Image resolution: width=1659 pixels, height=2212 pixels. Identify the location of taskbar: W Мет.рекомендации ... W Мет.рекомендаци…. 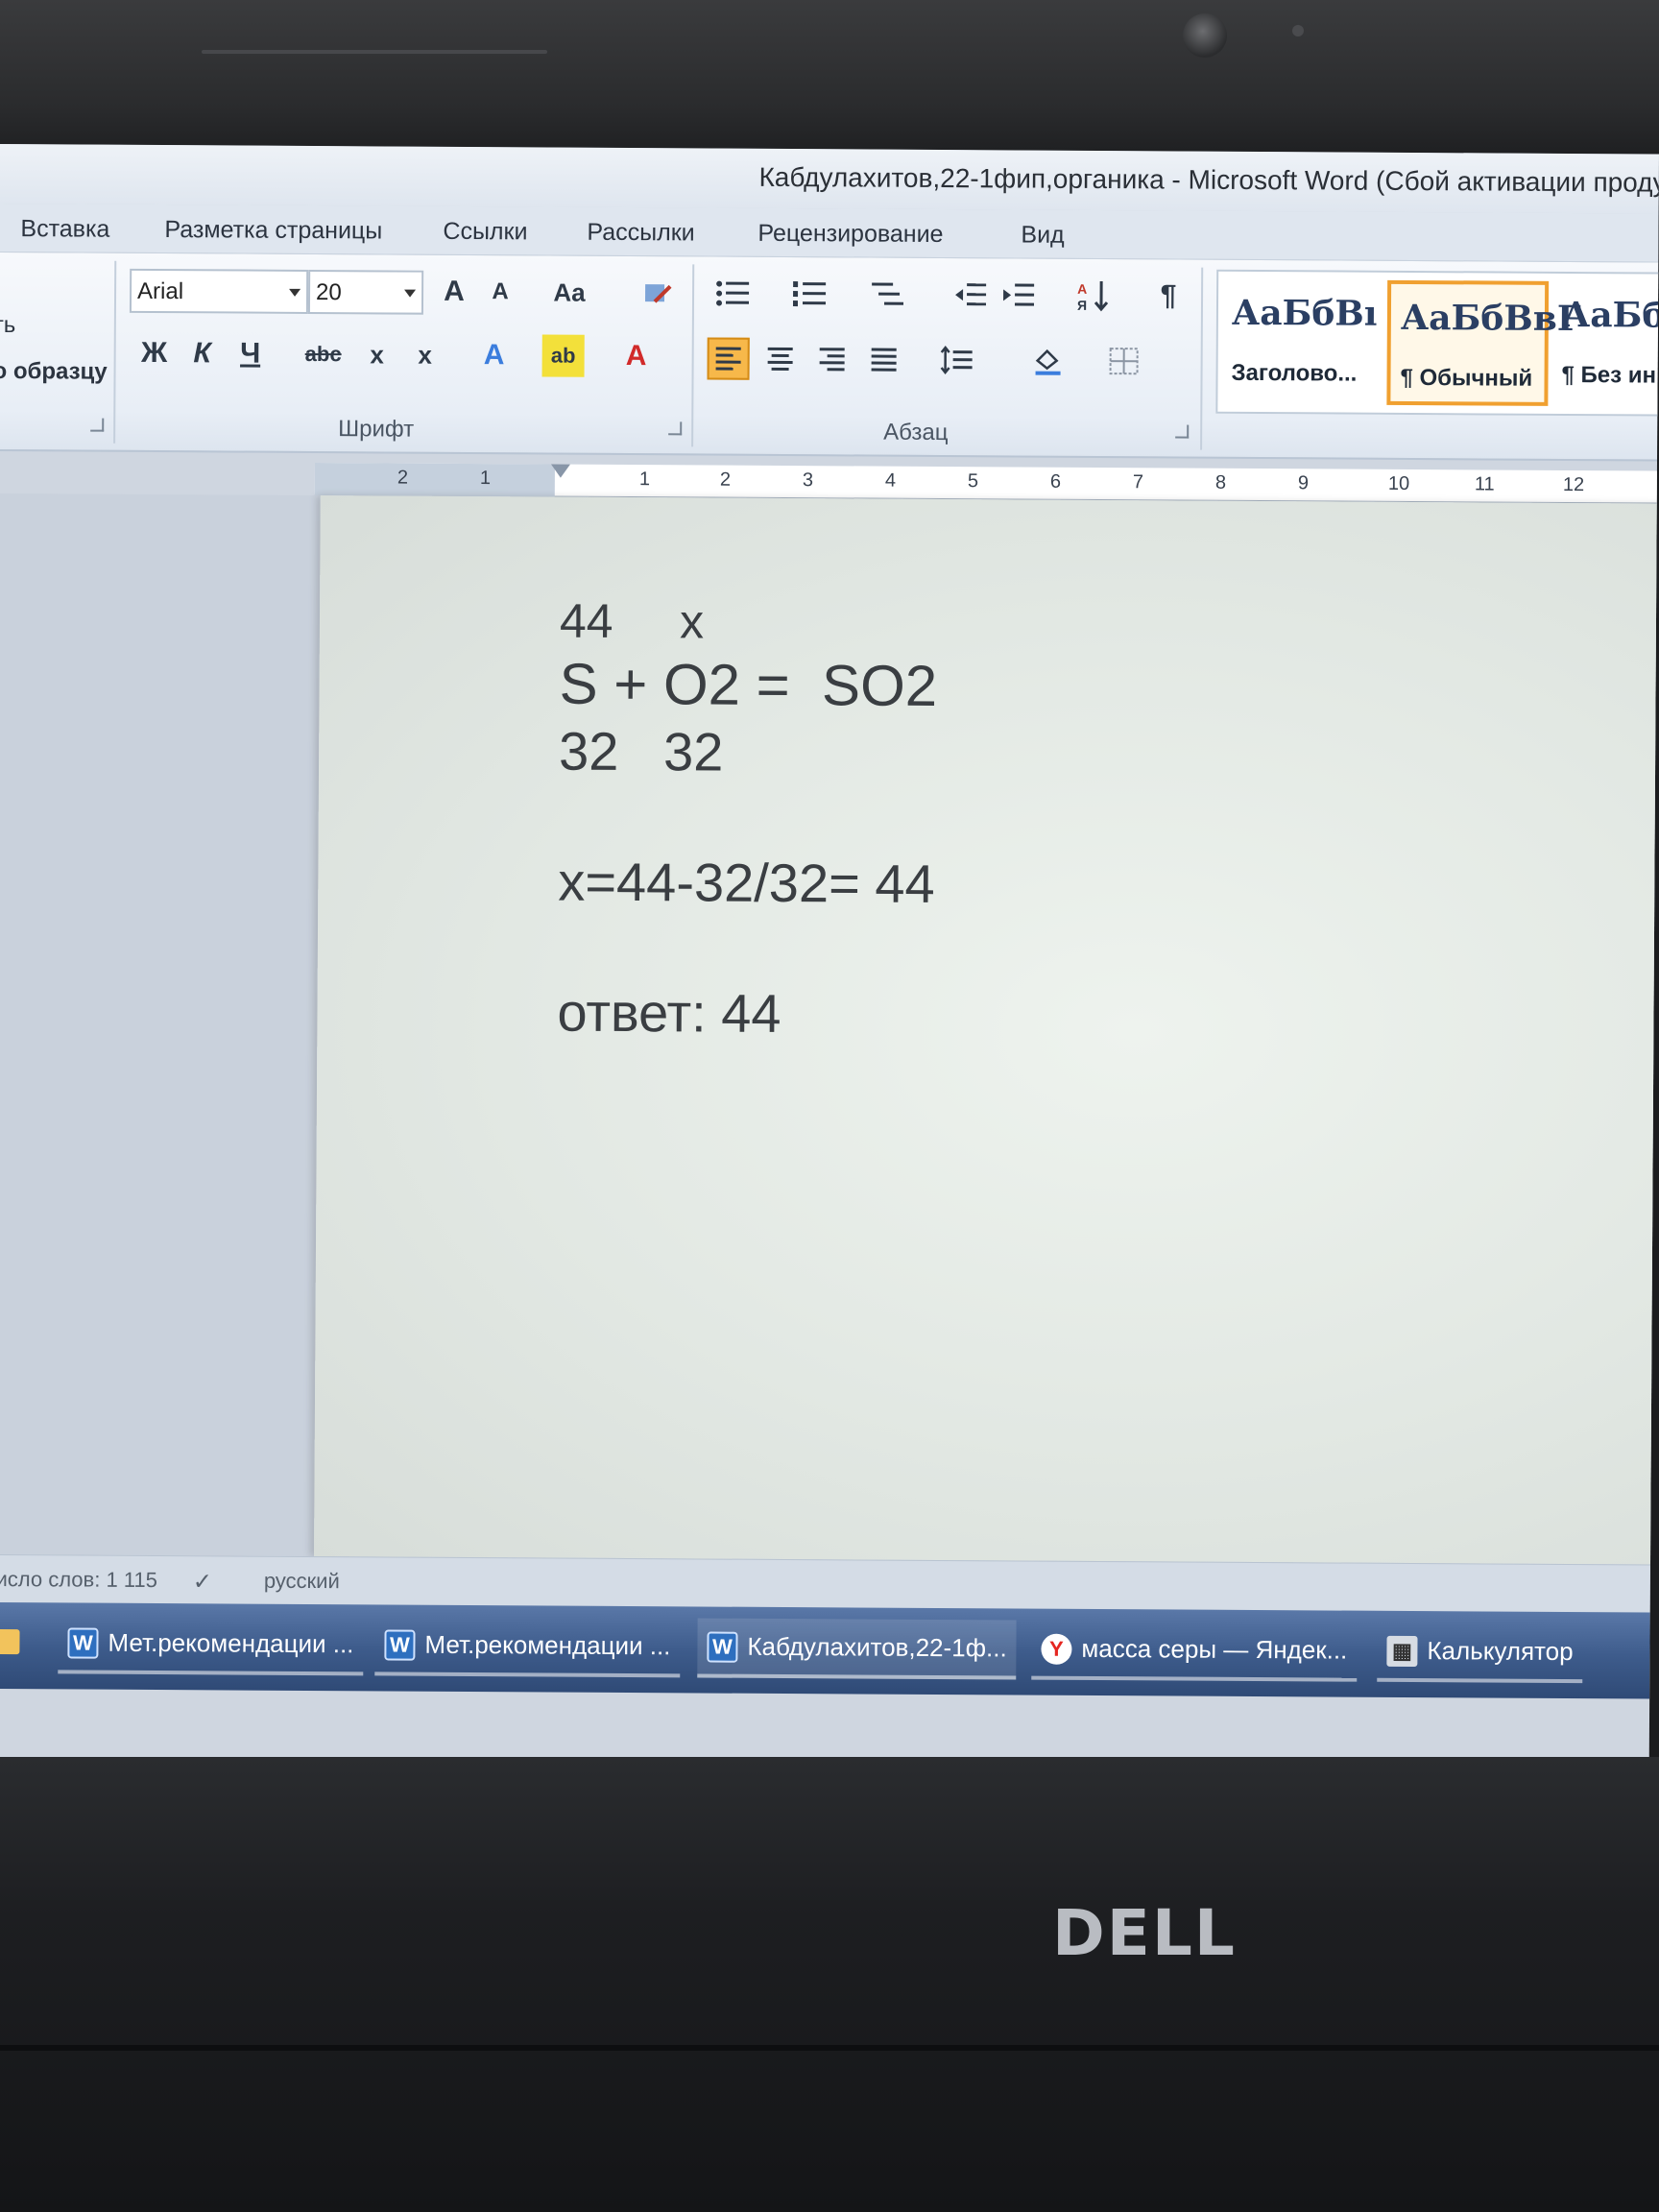
(825, 1650).